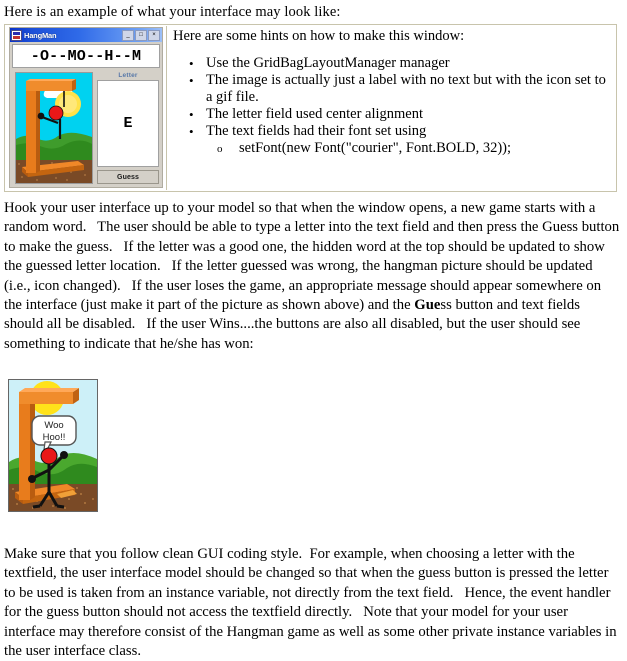  I want to click on window-controls: _ □ ×, so click(141, 35).